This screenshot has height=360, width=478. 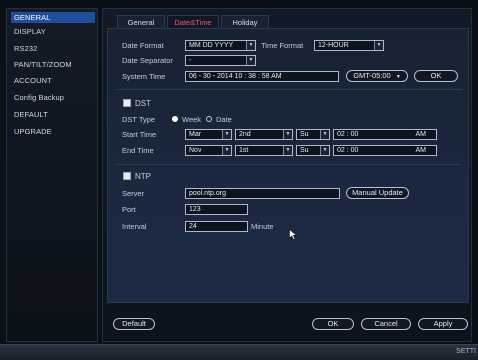 What do you see at coordinates (385, 150) in the screenshot?
I see `end-time-input: 02 : 00 AM` at bounding box center [385, 150].